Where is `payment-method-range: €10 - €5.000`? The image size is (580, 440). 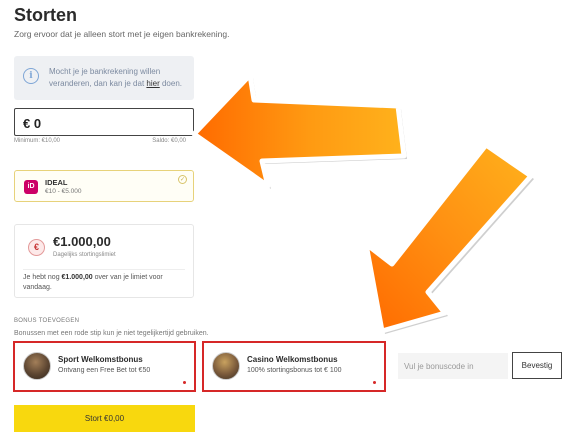 payment-method-range: €10 - €5.000 is located at coordinates (63, 191).